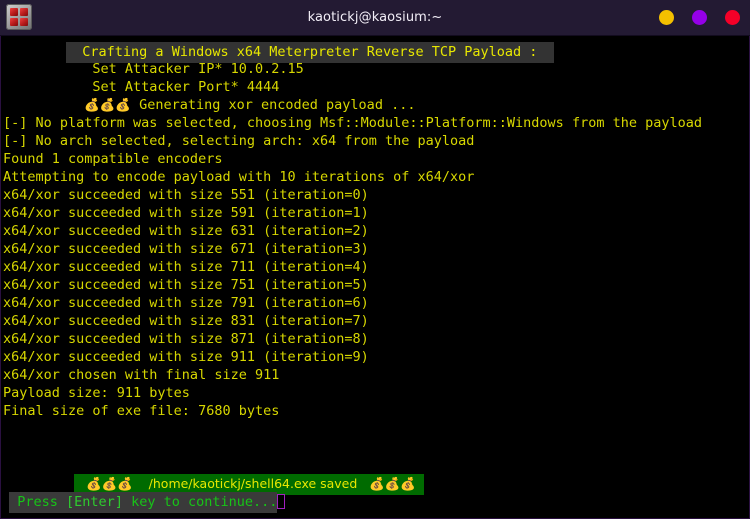  Describe the element at coordinates (37, 484) in the screenshot. I see `saved-banner-indent` at that location.